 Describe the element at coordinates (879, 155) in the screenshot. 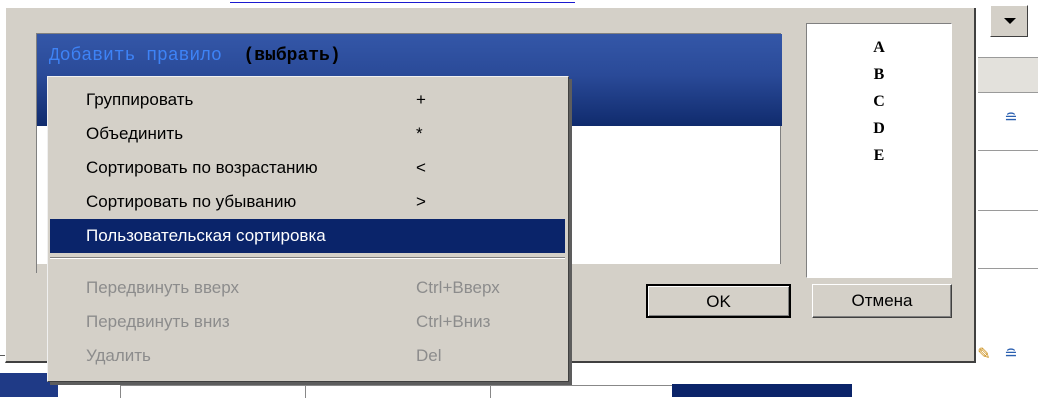

I see `preview-letter: E` at that location.